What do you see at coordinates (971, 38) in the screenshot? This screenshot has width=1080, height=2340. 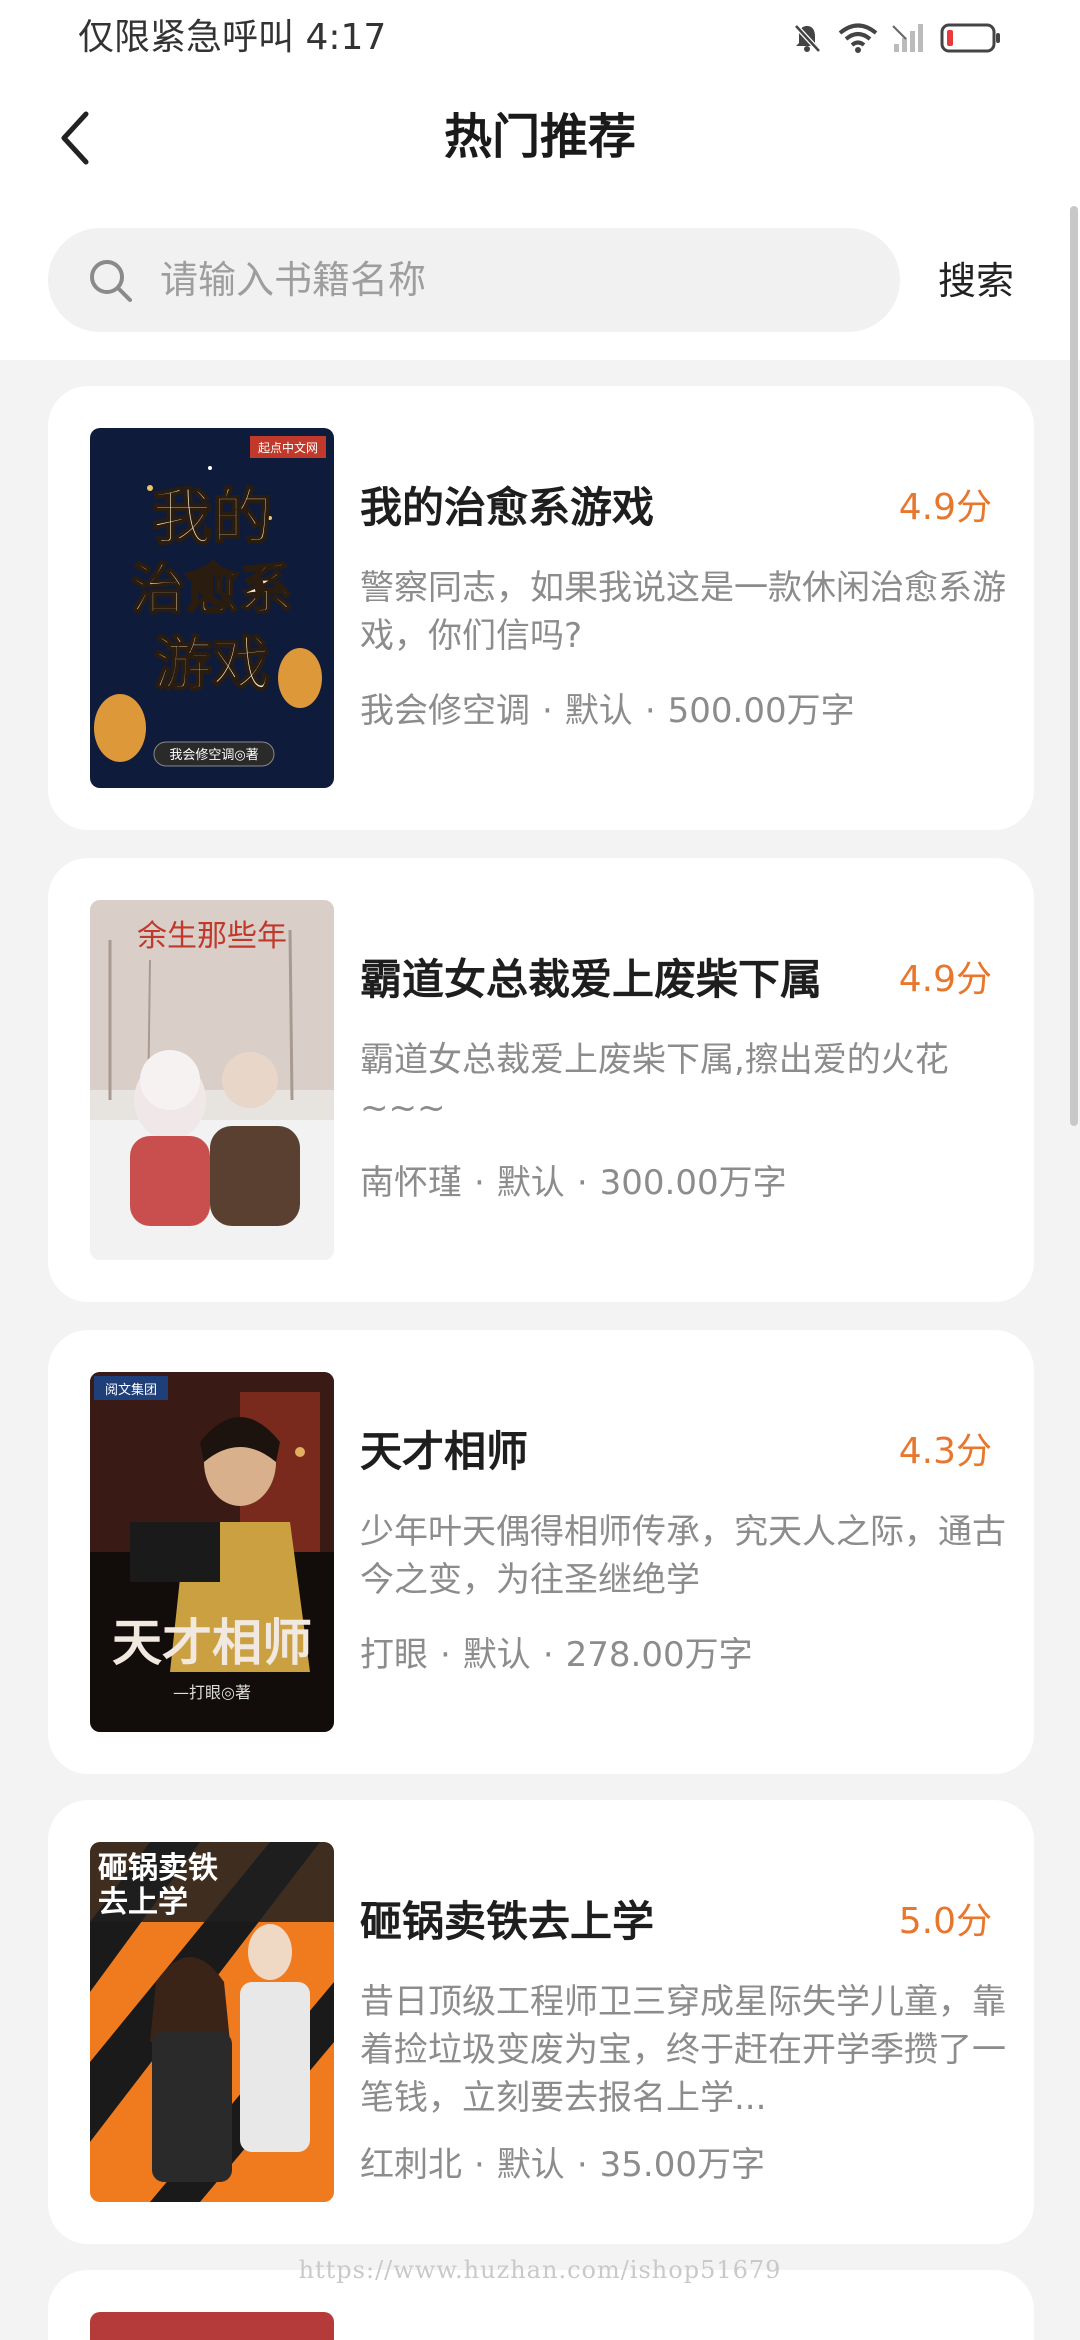 I see `battery-low-icon` at bounding box center [971, 38].